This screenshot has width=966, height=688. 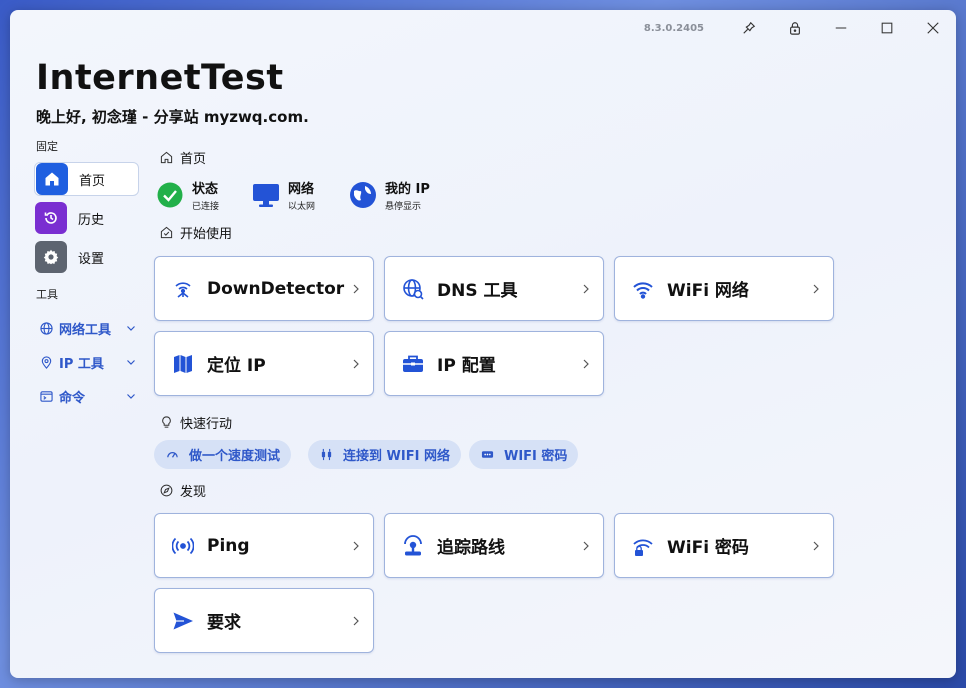 What do you see at coordinates (643, 546) in the screenshot?
I see `wifi-lock-icon` at bounding box center [643, 546].